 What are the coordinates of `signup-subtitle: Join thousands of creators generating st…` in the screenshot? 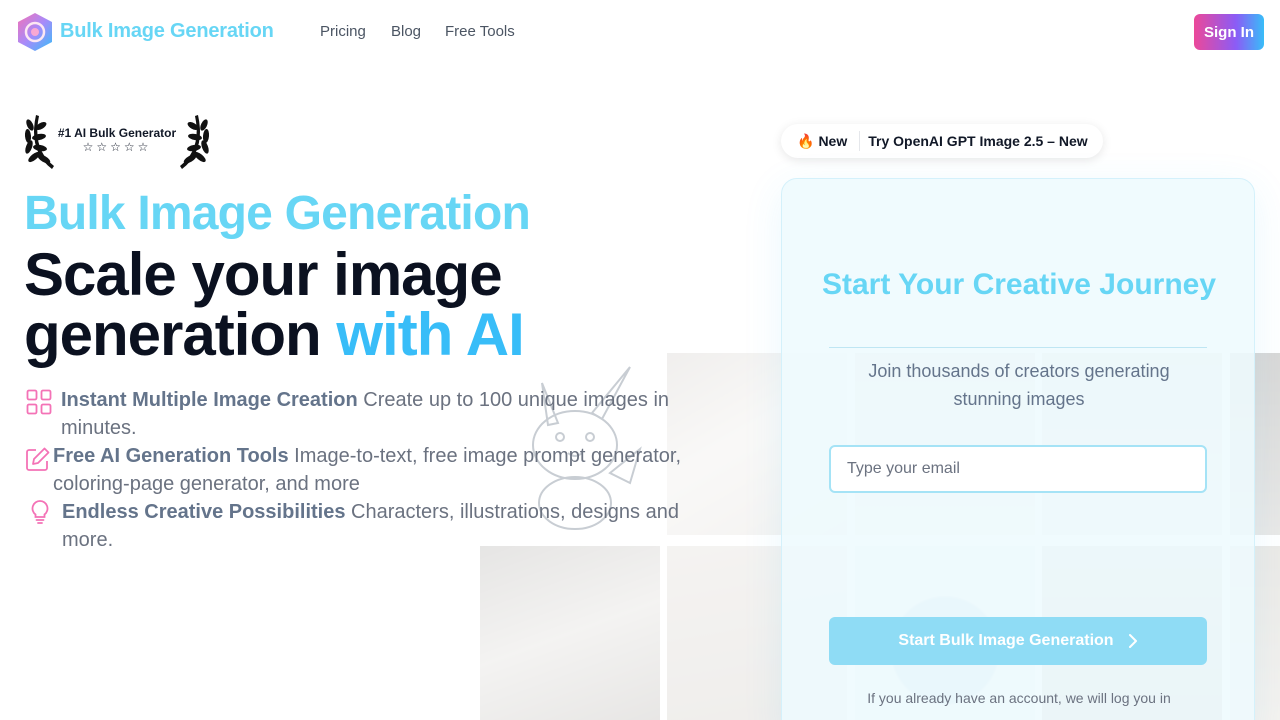 It's located at (1019, 385).